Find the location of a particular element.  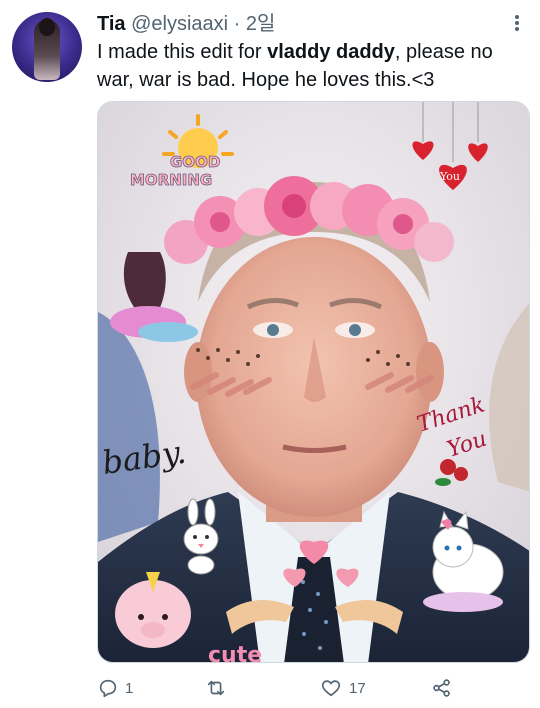

tweet-header: Tia @elysiaaxi · 2일 is located at coordinates (186, 24).